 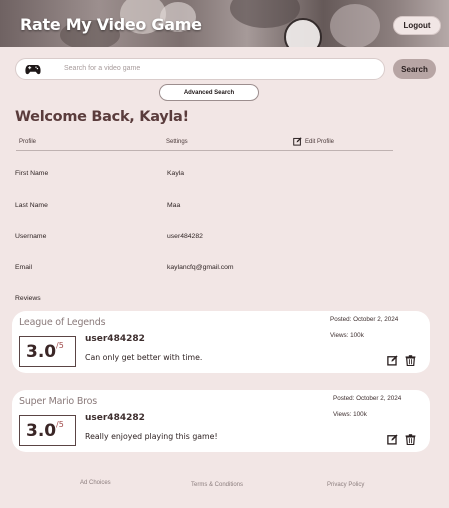 I want to click on reviews-heading: Reviews, so click(x=28, y=298).